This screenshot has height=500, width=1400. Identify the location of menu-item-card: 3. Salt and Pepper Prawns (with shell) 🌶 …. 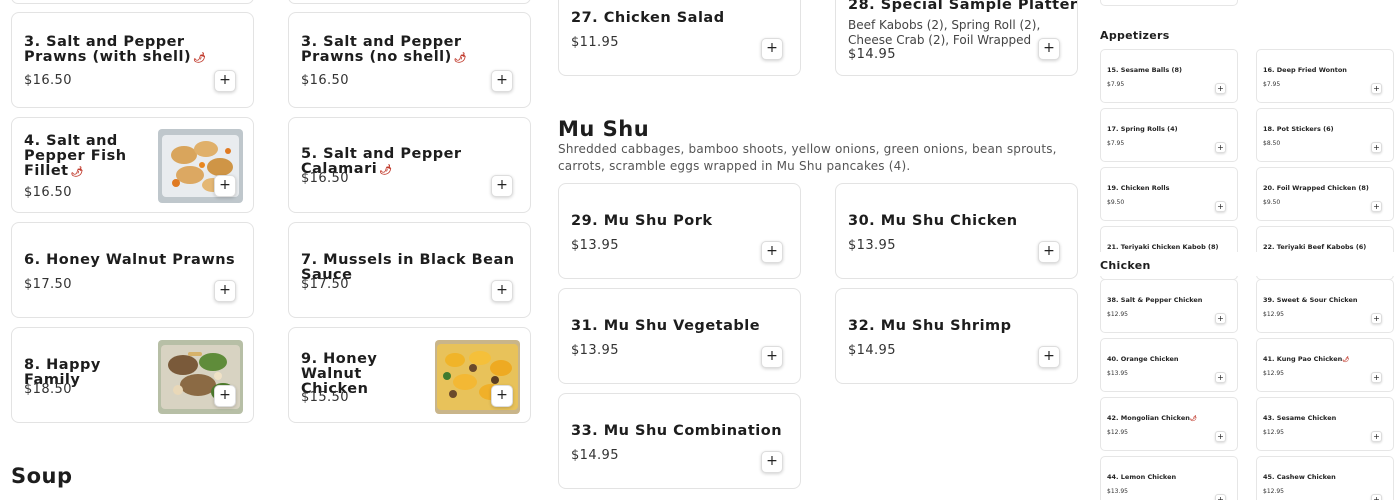
(132, 60).